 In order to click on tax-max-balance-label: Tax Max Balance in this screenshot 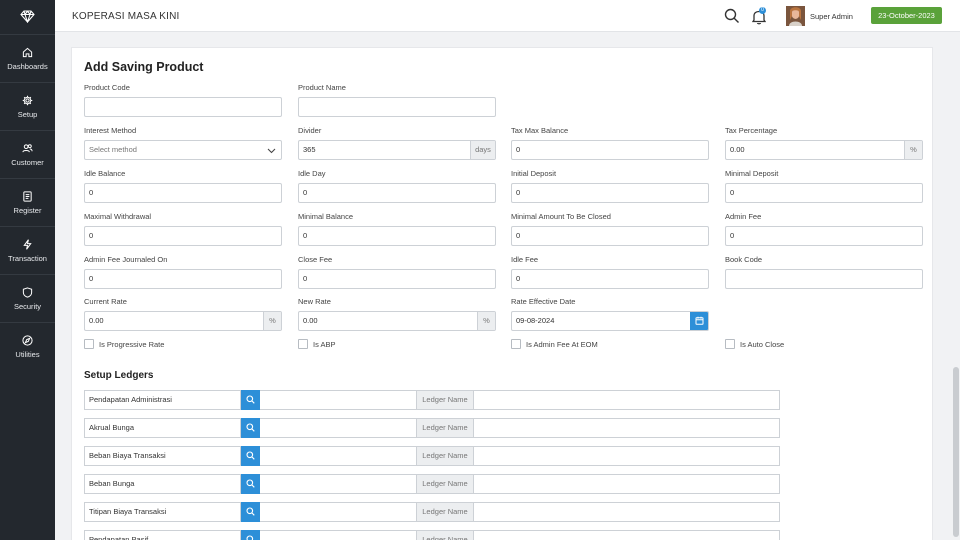, I will do `click(540, 130)`.